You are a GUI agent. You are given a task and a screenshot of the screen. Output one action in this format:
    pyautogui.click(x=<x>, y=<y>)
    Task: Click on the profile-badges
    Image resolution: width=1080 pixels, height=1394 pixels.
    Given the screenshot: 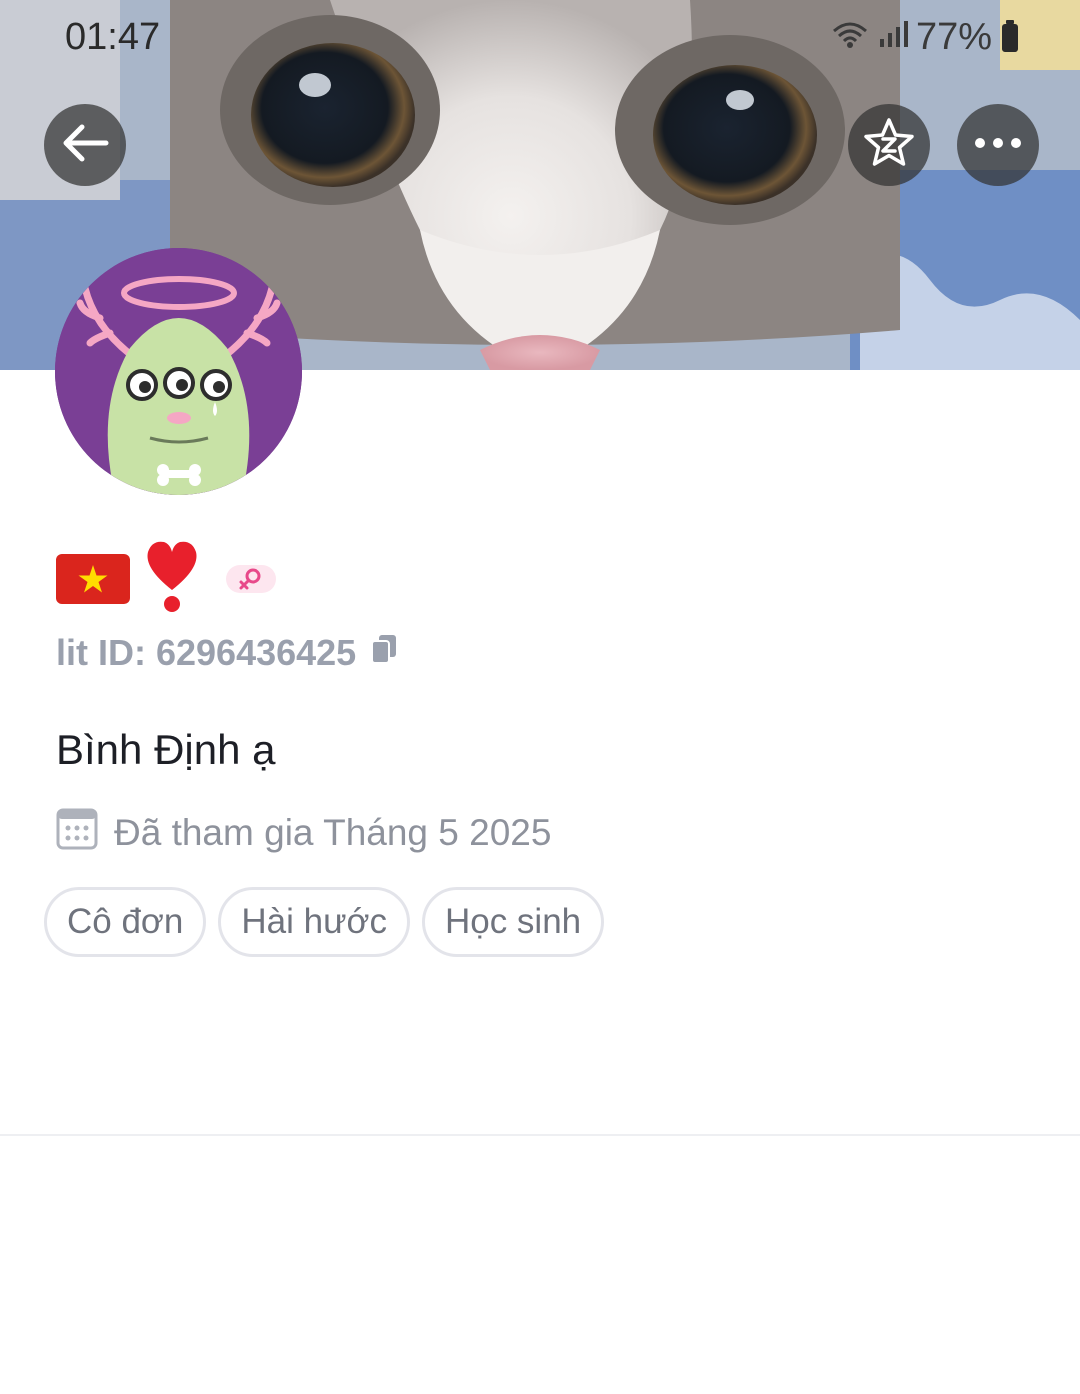 What is the action you would take?
    pyautogui.click(x=166, y=578)
    